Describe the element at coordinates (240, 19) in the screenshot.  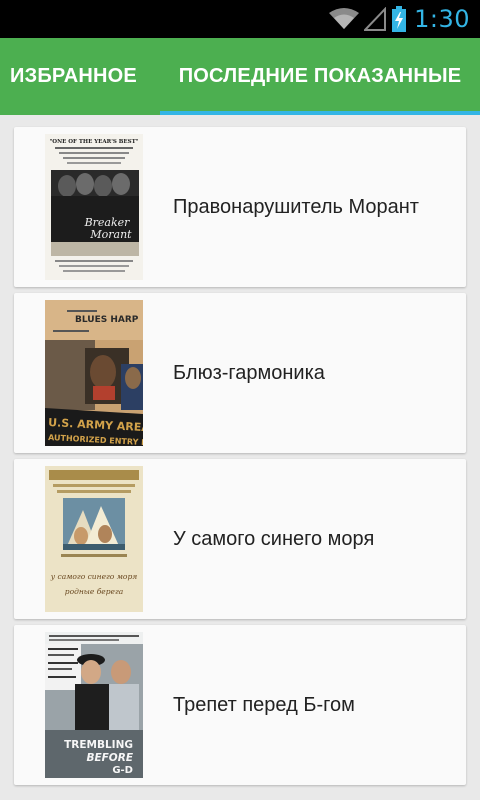
I see `status-bar: 1:30` at that location.